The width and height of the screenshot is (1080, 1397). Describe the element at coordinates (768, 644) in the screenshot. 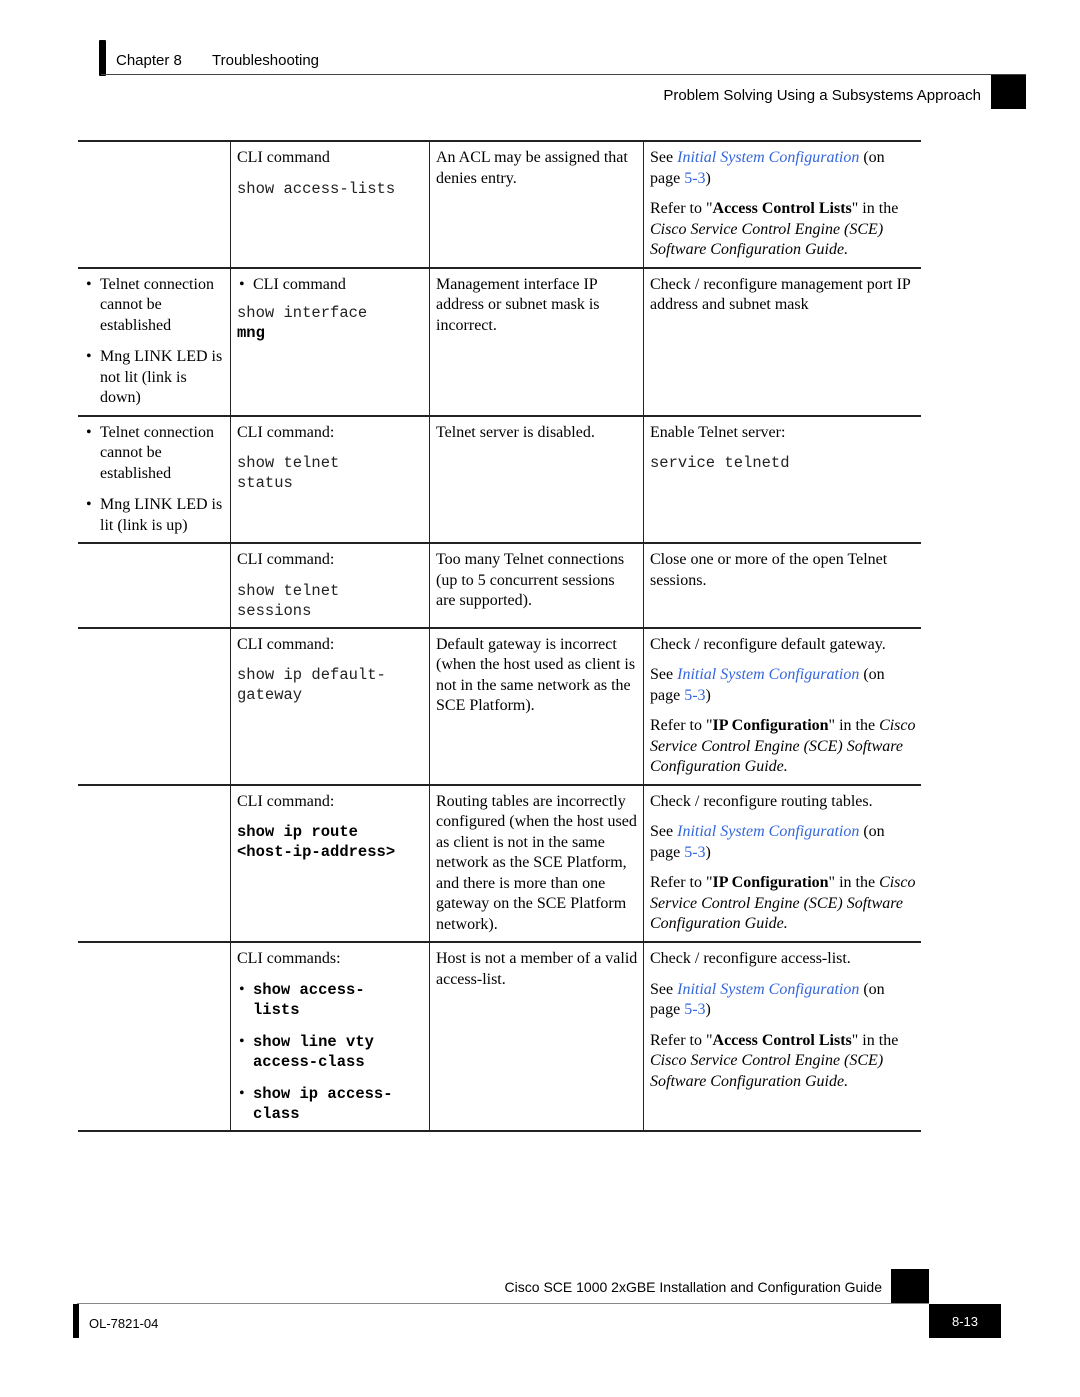

I see `action-lead: Check / reconfigure default gateway.` at that location.